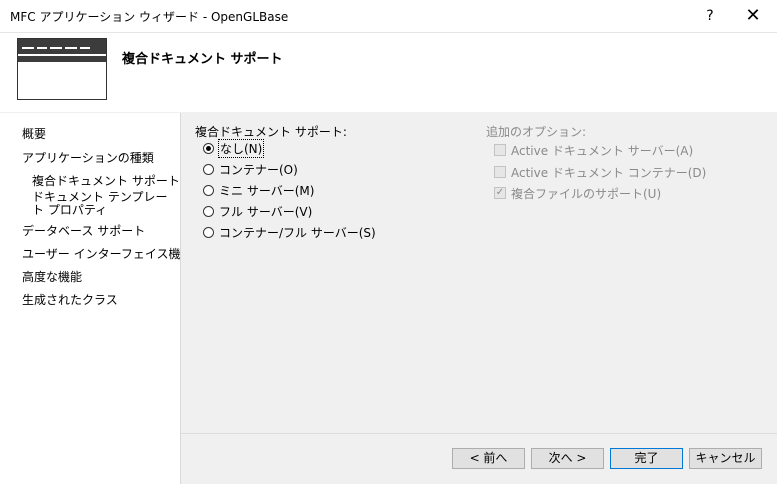  Describe the element at coordinates (500, 193) in the screenshot. I see `checkbox-checked-icon: ✓` at that location.